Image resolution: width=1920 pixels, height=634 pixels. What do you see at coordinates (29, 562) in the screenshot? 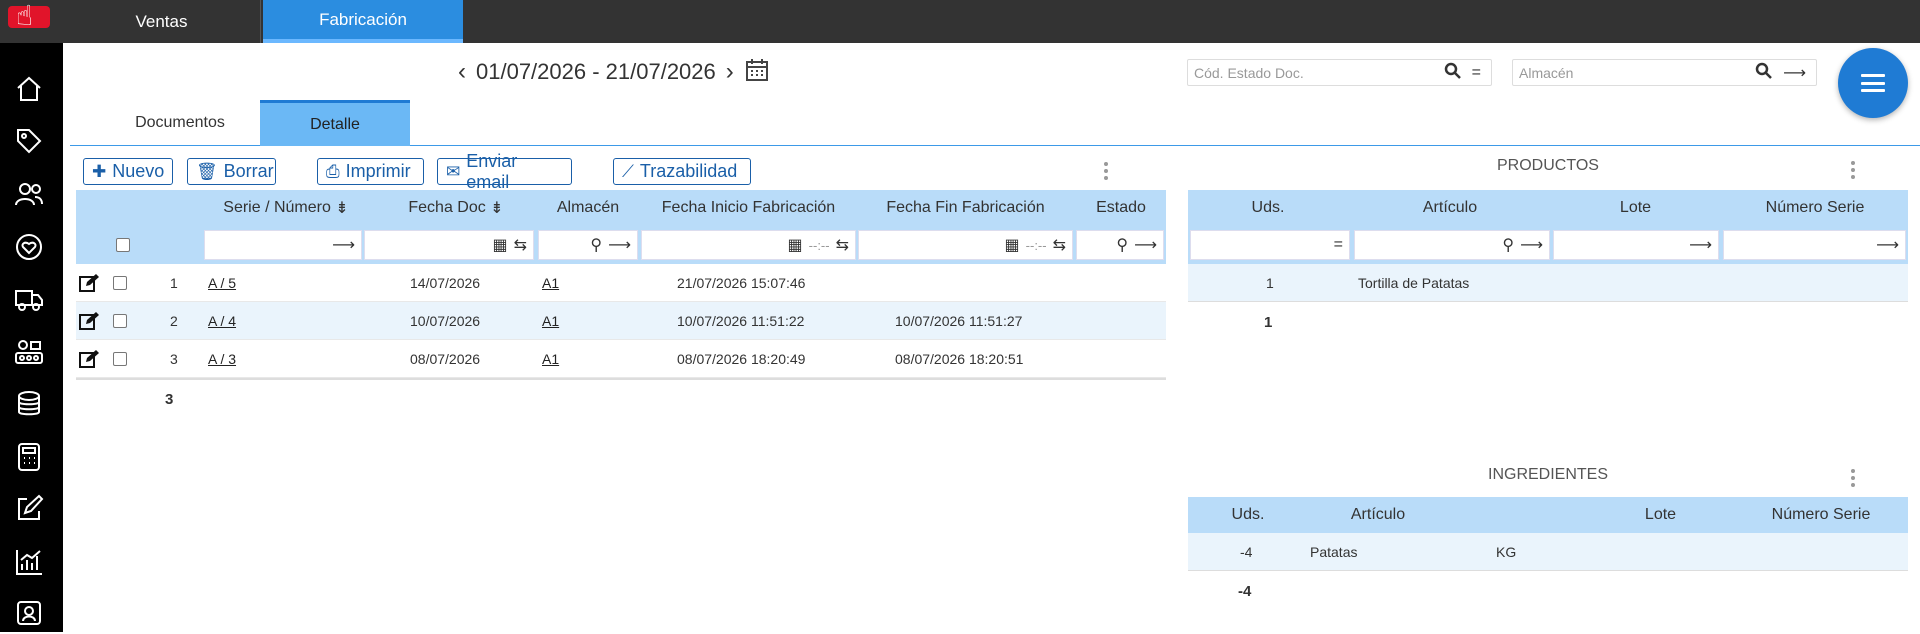
I see `chart-icon` at bounding box center [29, 562].